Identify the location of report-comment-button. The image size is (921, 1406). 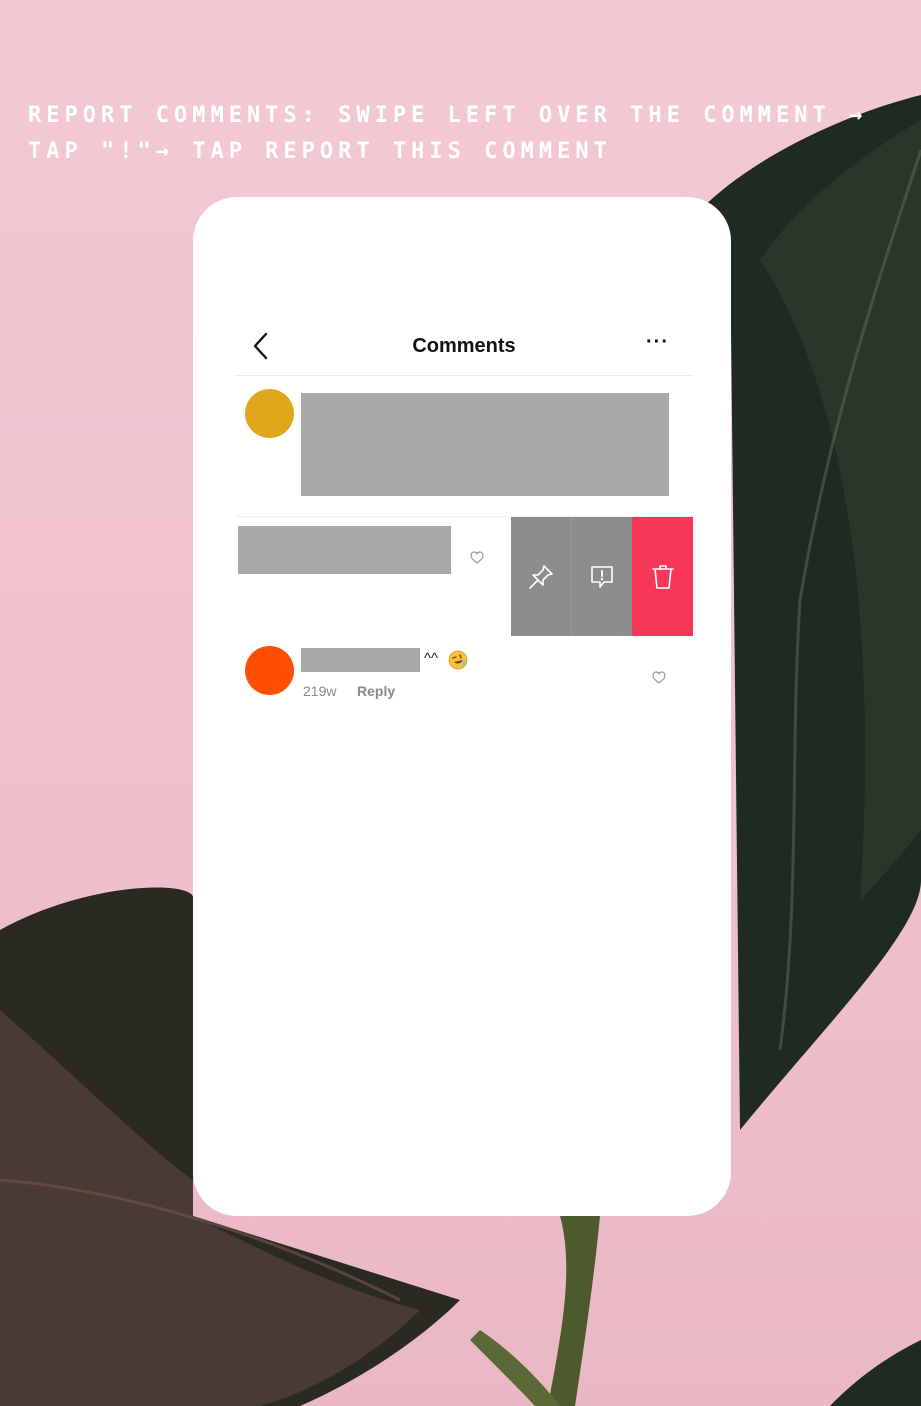
(601, 576).